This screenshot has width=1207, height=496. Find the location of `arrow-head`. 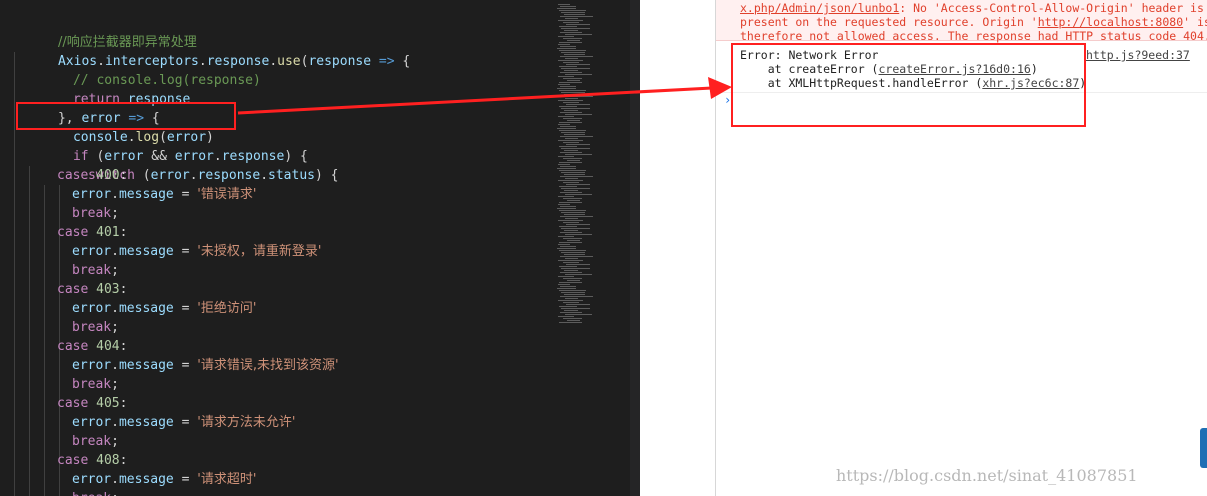

arrow-head is located at coordinates (720, 88).